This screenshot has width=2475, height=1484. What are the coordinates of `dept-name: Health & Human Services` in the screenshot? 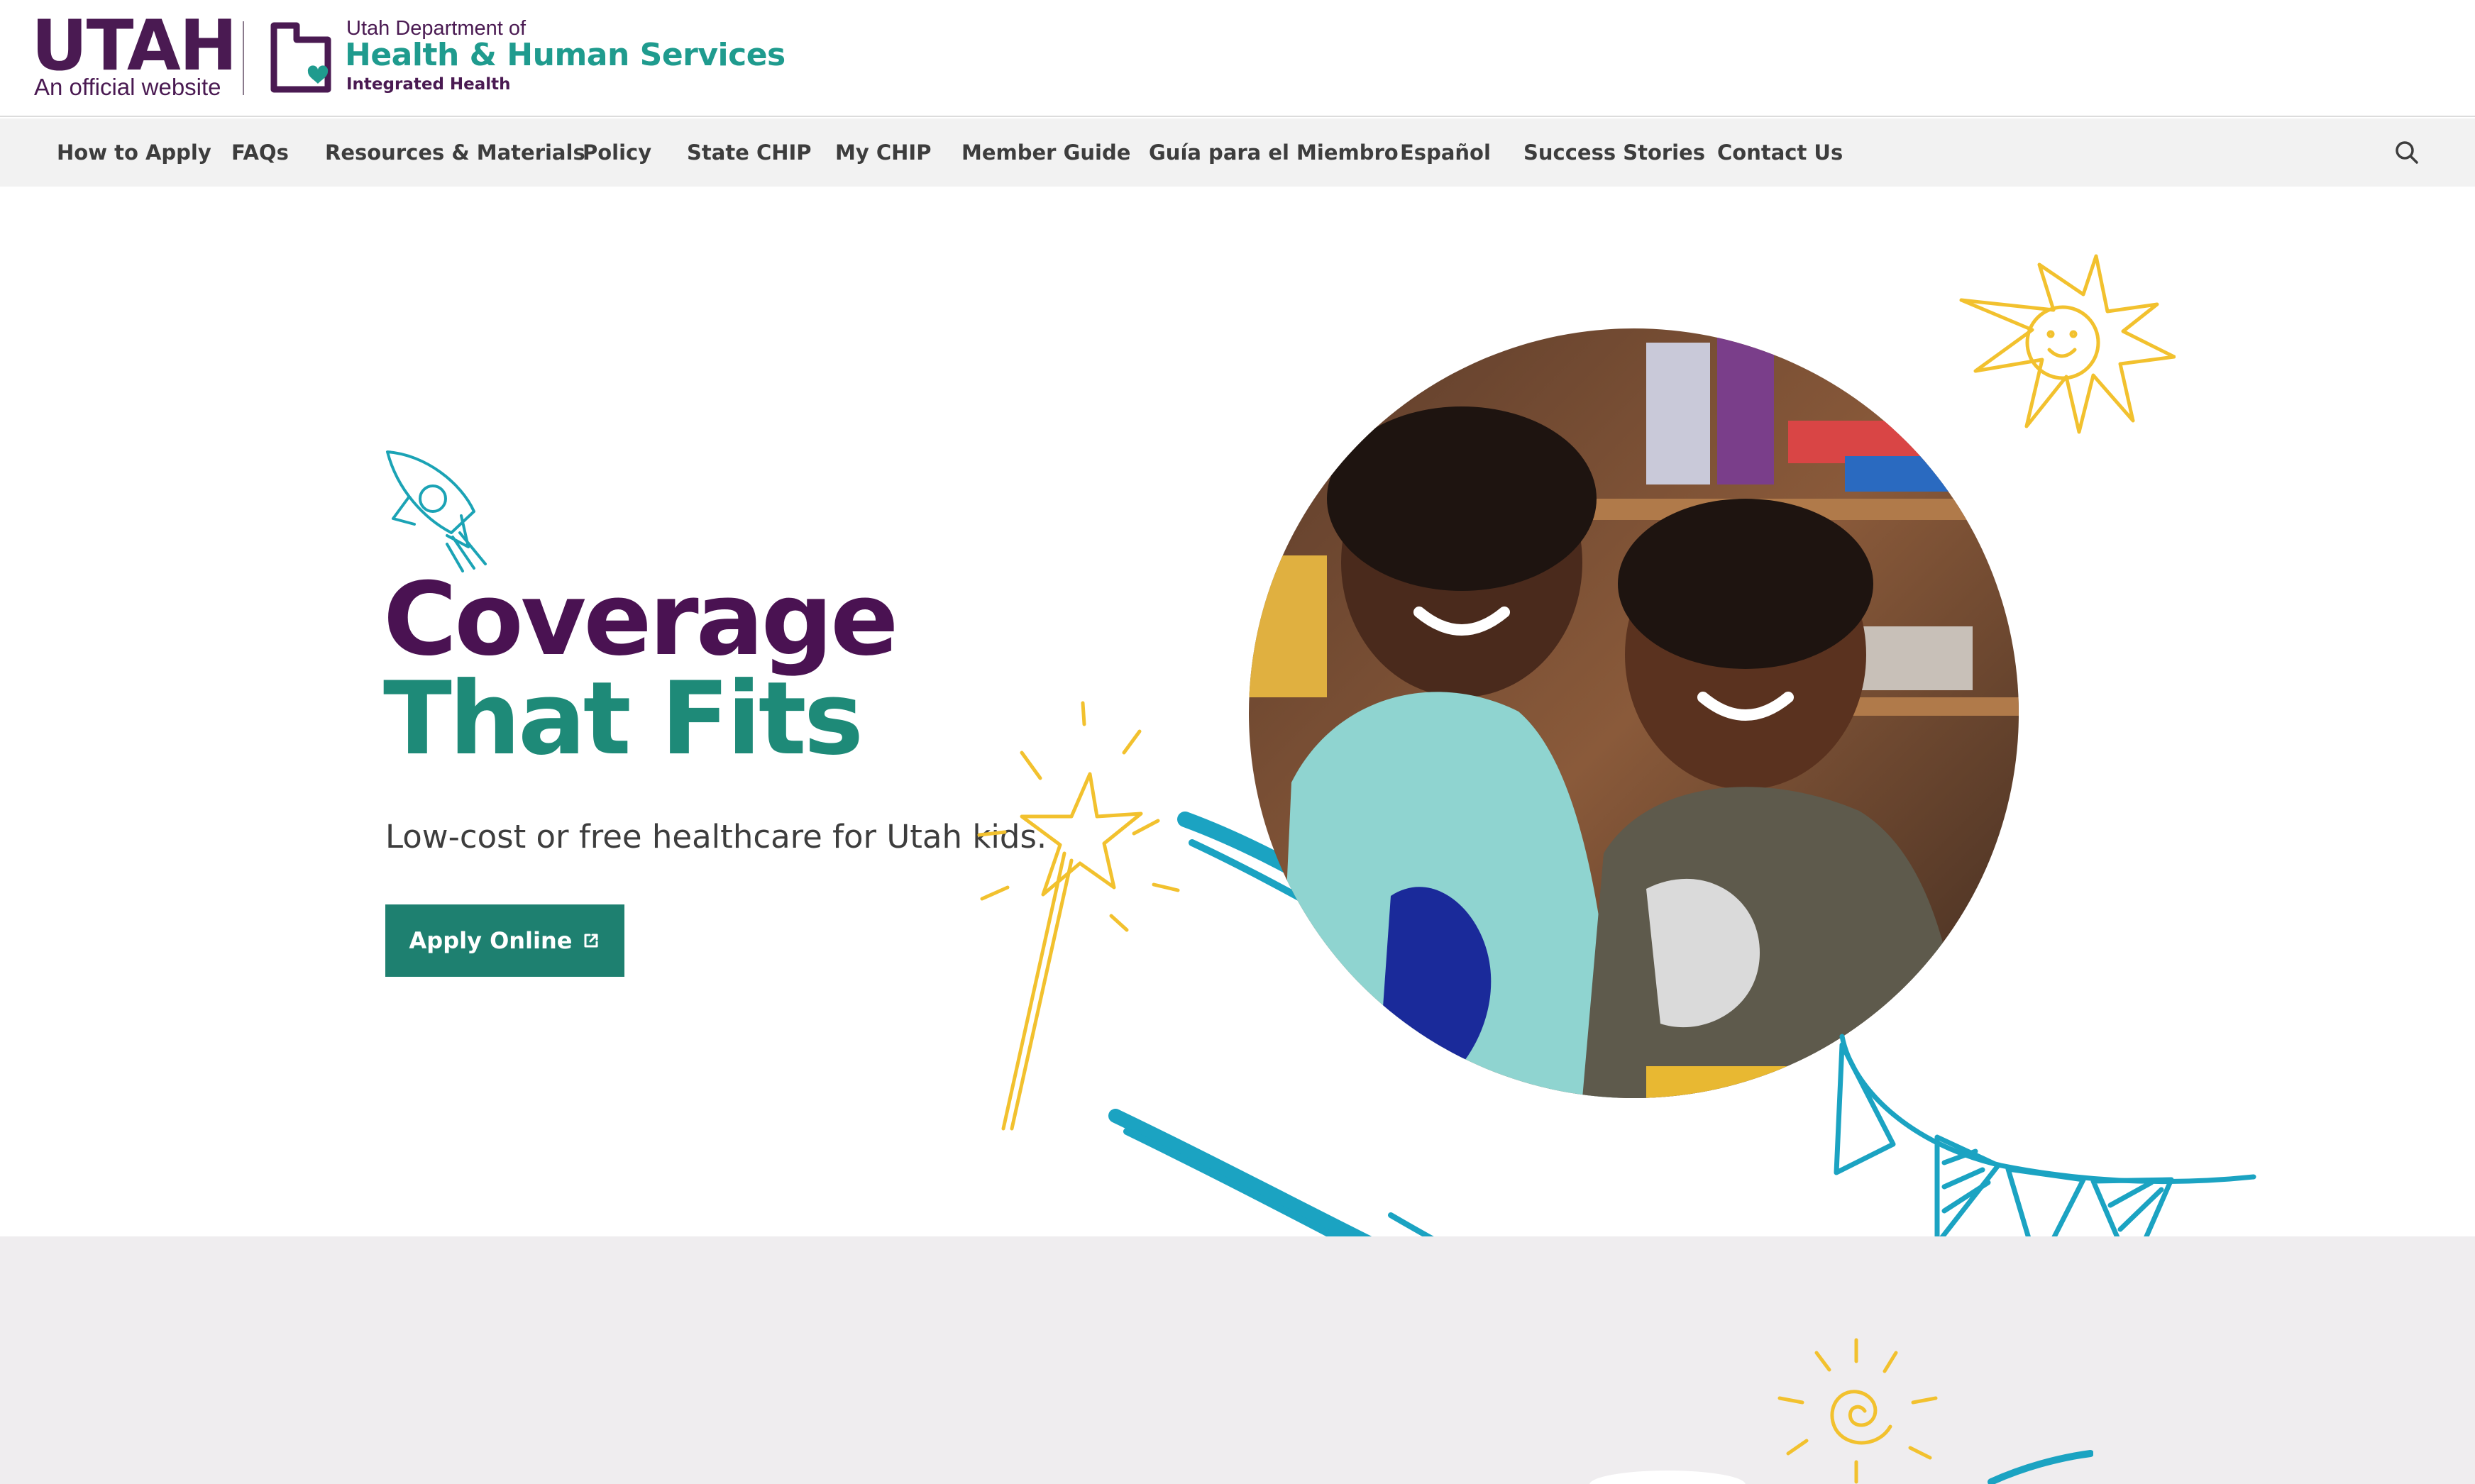 It's located at (565, 55).